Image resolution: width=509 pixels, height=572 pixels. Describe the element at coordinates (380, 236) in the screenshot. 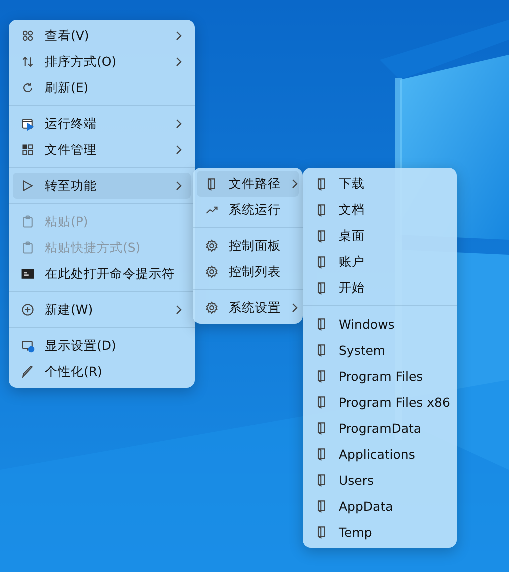

I see `menu-item: 桌面` at that location.